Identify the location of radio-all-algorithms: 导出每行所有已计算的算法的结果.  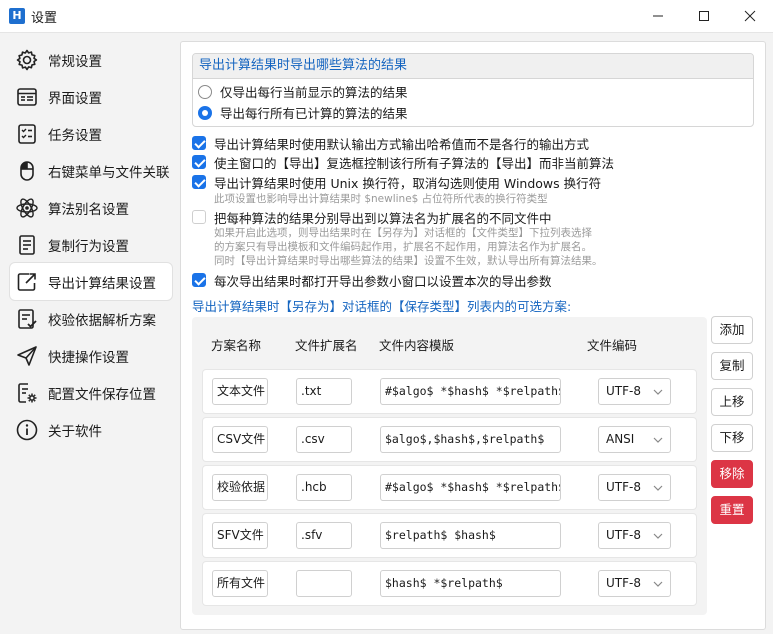
(473, 112).